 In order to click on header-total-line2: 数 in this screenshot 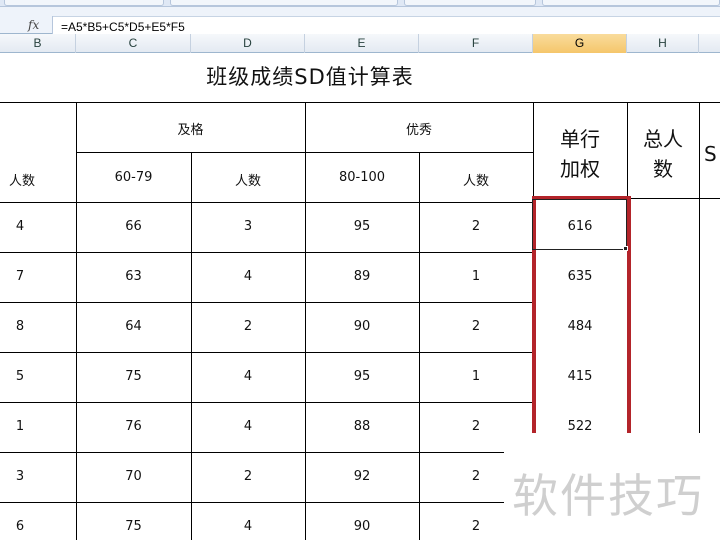, I will do `click(663, 169)`.